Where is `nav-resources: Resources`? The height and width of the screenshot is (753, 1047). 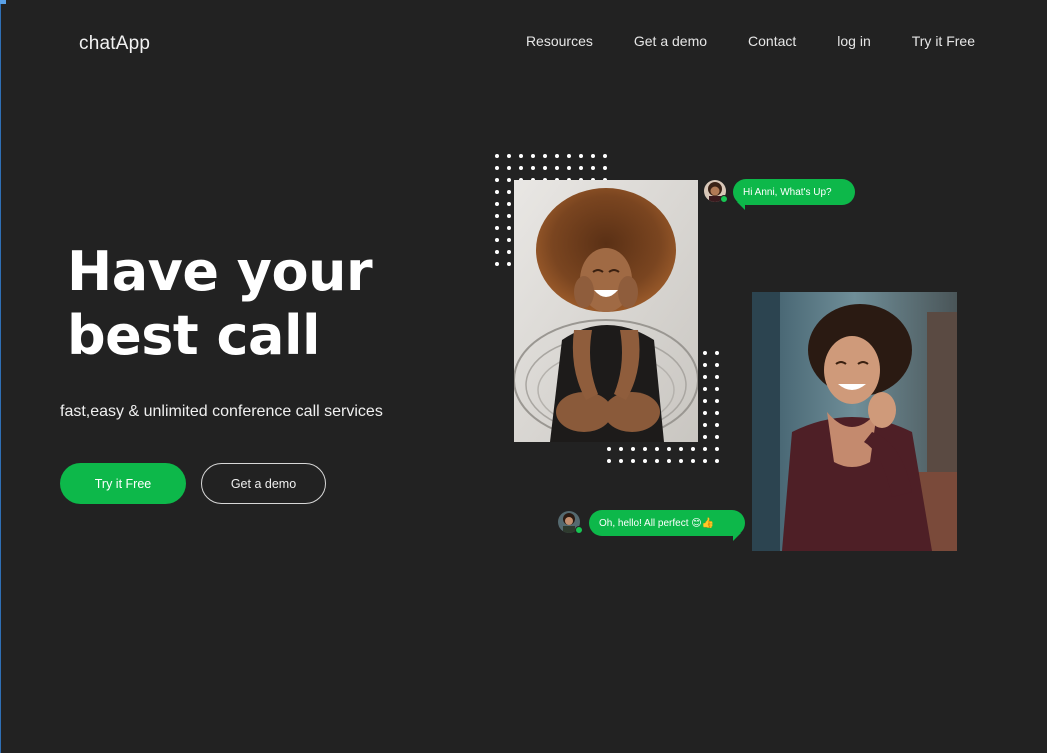 nav-resources: Resources is located at coordinates (559, 41).